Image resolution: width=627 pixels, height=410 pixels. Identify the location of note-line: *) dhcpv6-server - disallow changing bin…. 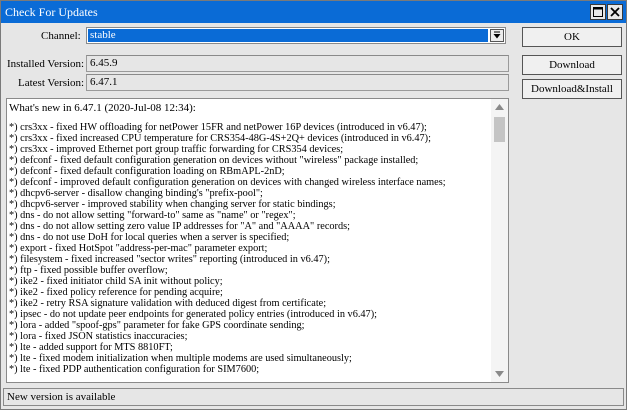
(136, 193).